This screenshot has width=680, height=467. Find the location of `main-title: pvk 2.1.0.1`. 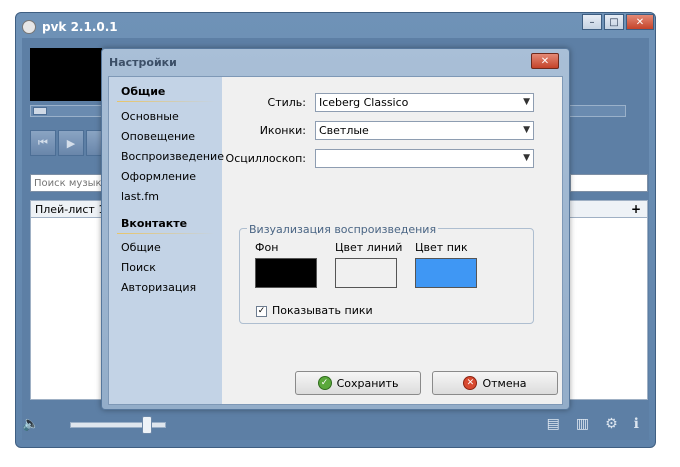

main-title: pvk 2.1.0.1 is located at coordinates (80, 27).